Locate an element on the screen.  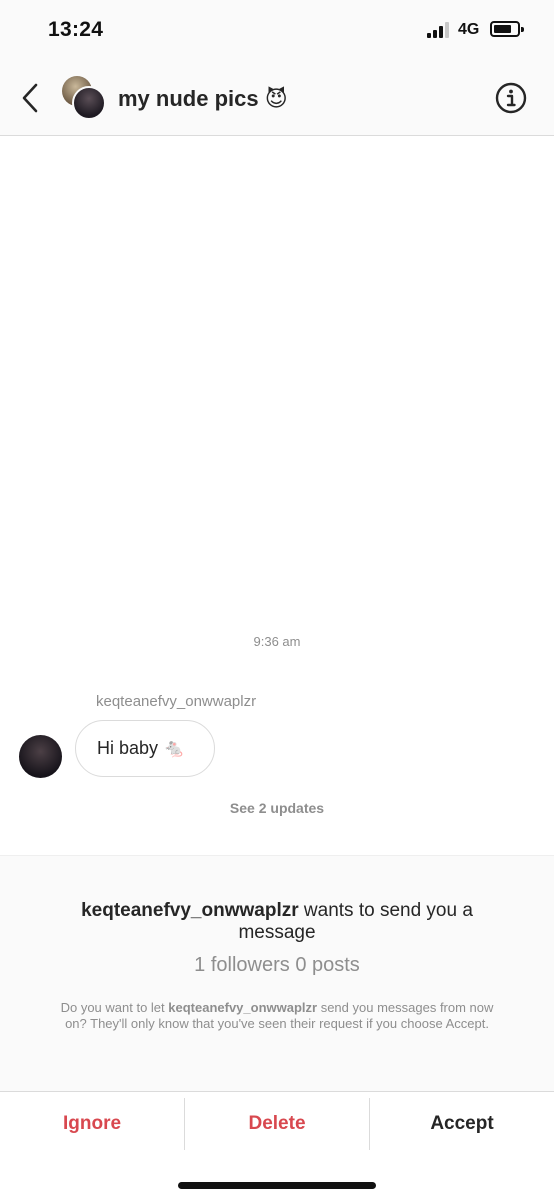
message-timestamp: 9:36 am is located at coordinates (277, 641).